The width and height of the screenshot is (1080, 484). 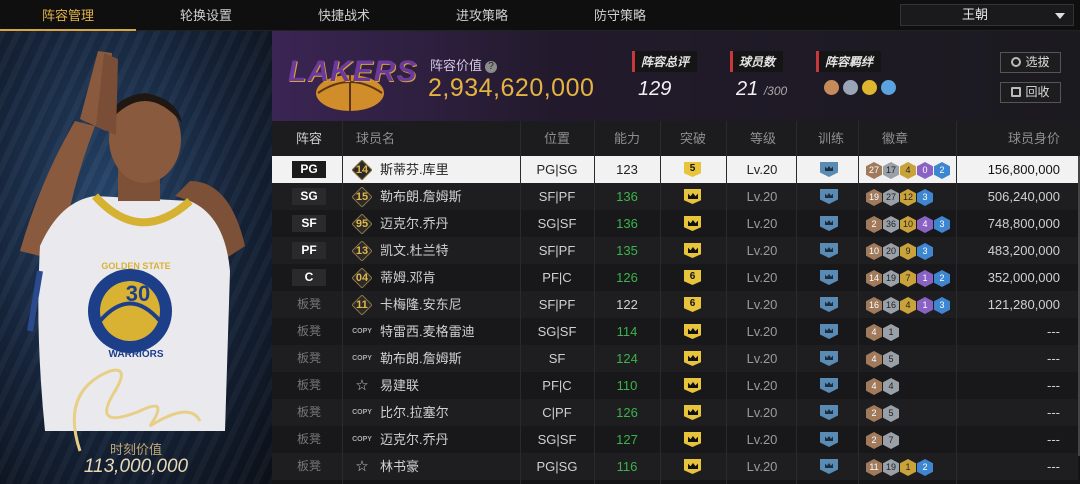 I want to click on tab-lineup-management: 阵容管理, so click(x=68, y=15).